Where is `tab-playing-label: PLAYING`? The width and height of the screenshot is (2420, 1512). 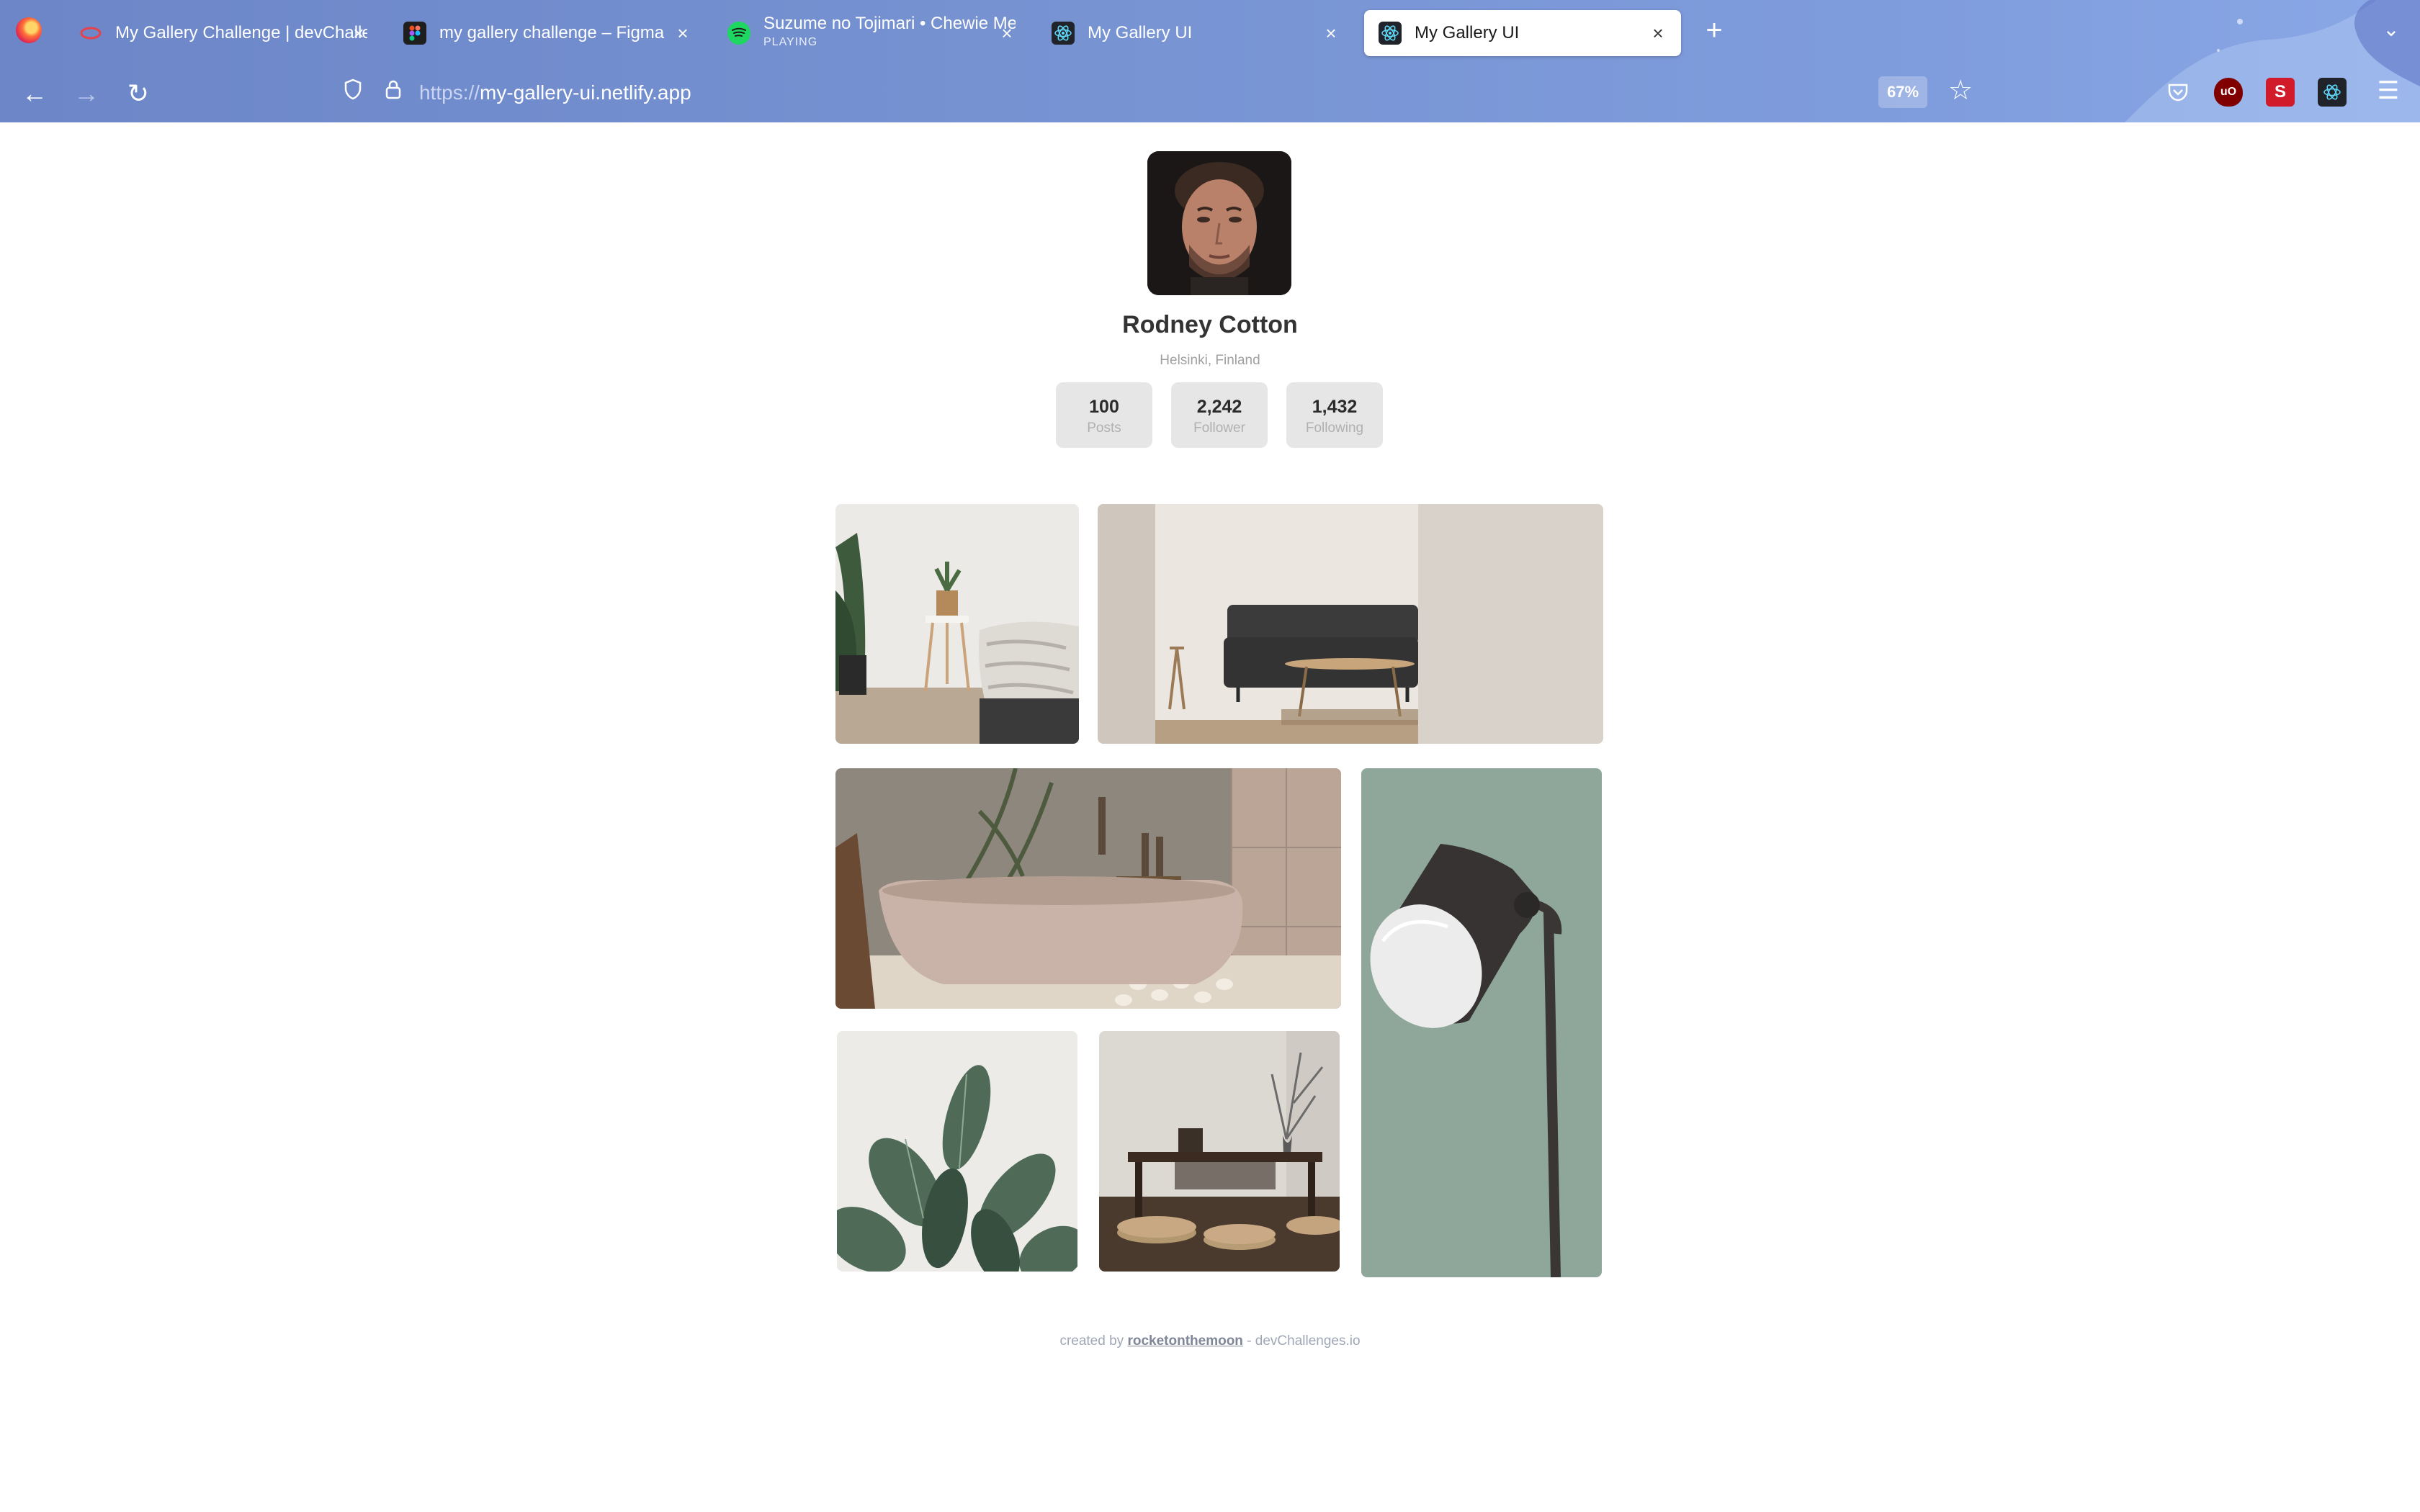
tab-playing-label: PLAYING is located at coordinates (791, 42).